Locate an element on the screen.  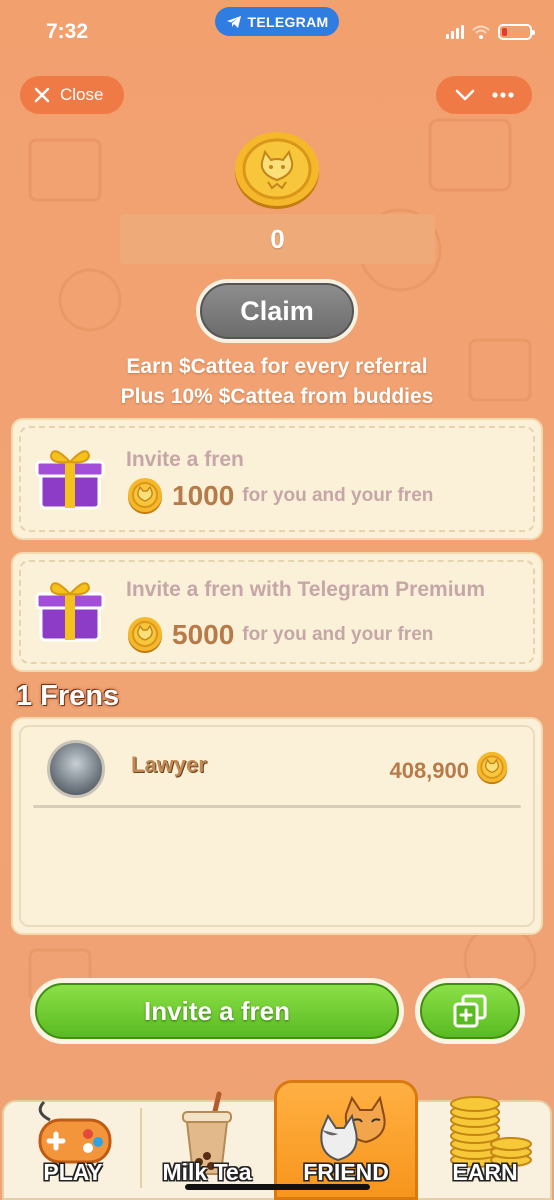
gamepad-icon is located at coordinates (75, 1132).